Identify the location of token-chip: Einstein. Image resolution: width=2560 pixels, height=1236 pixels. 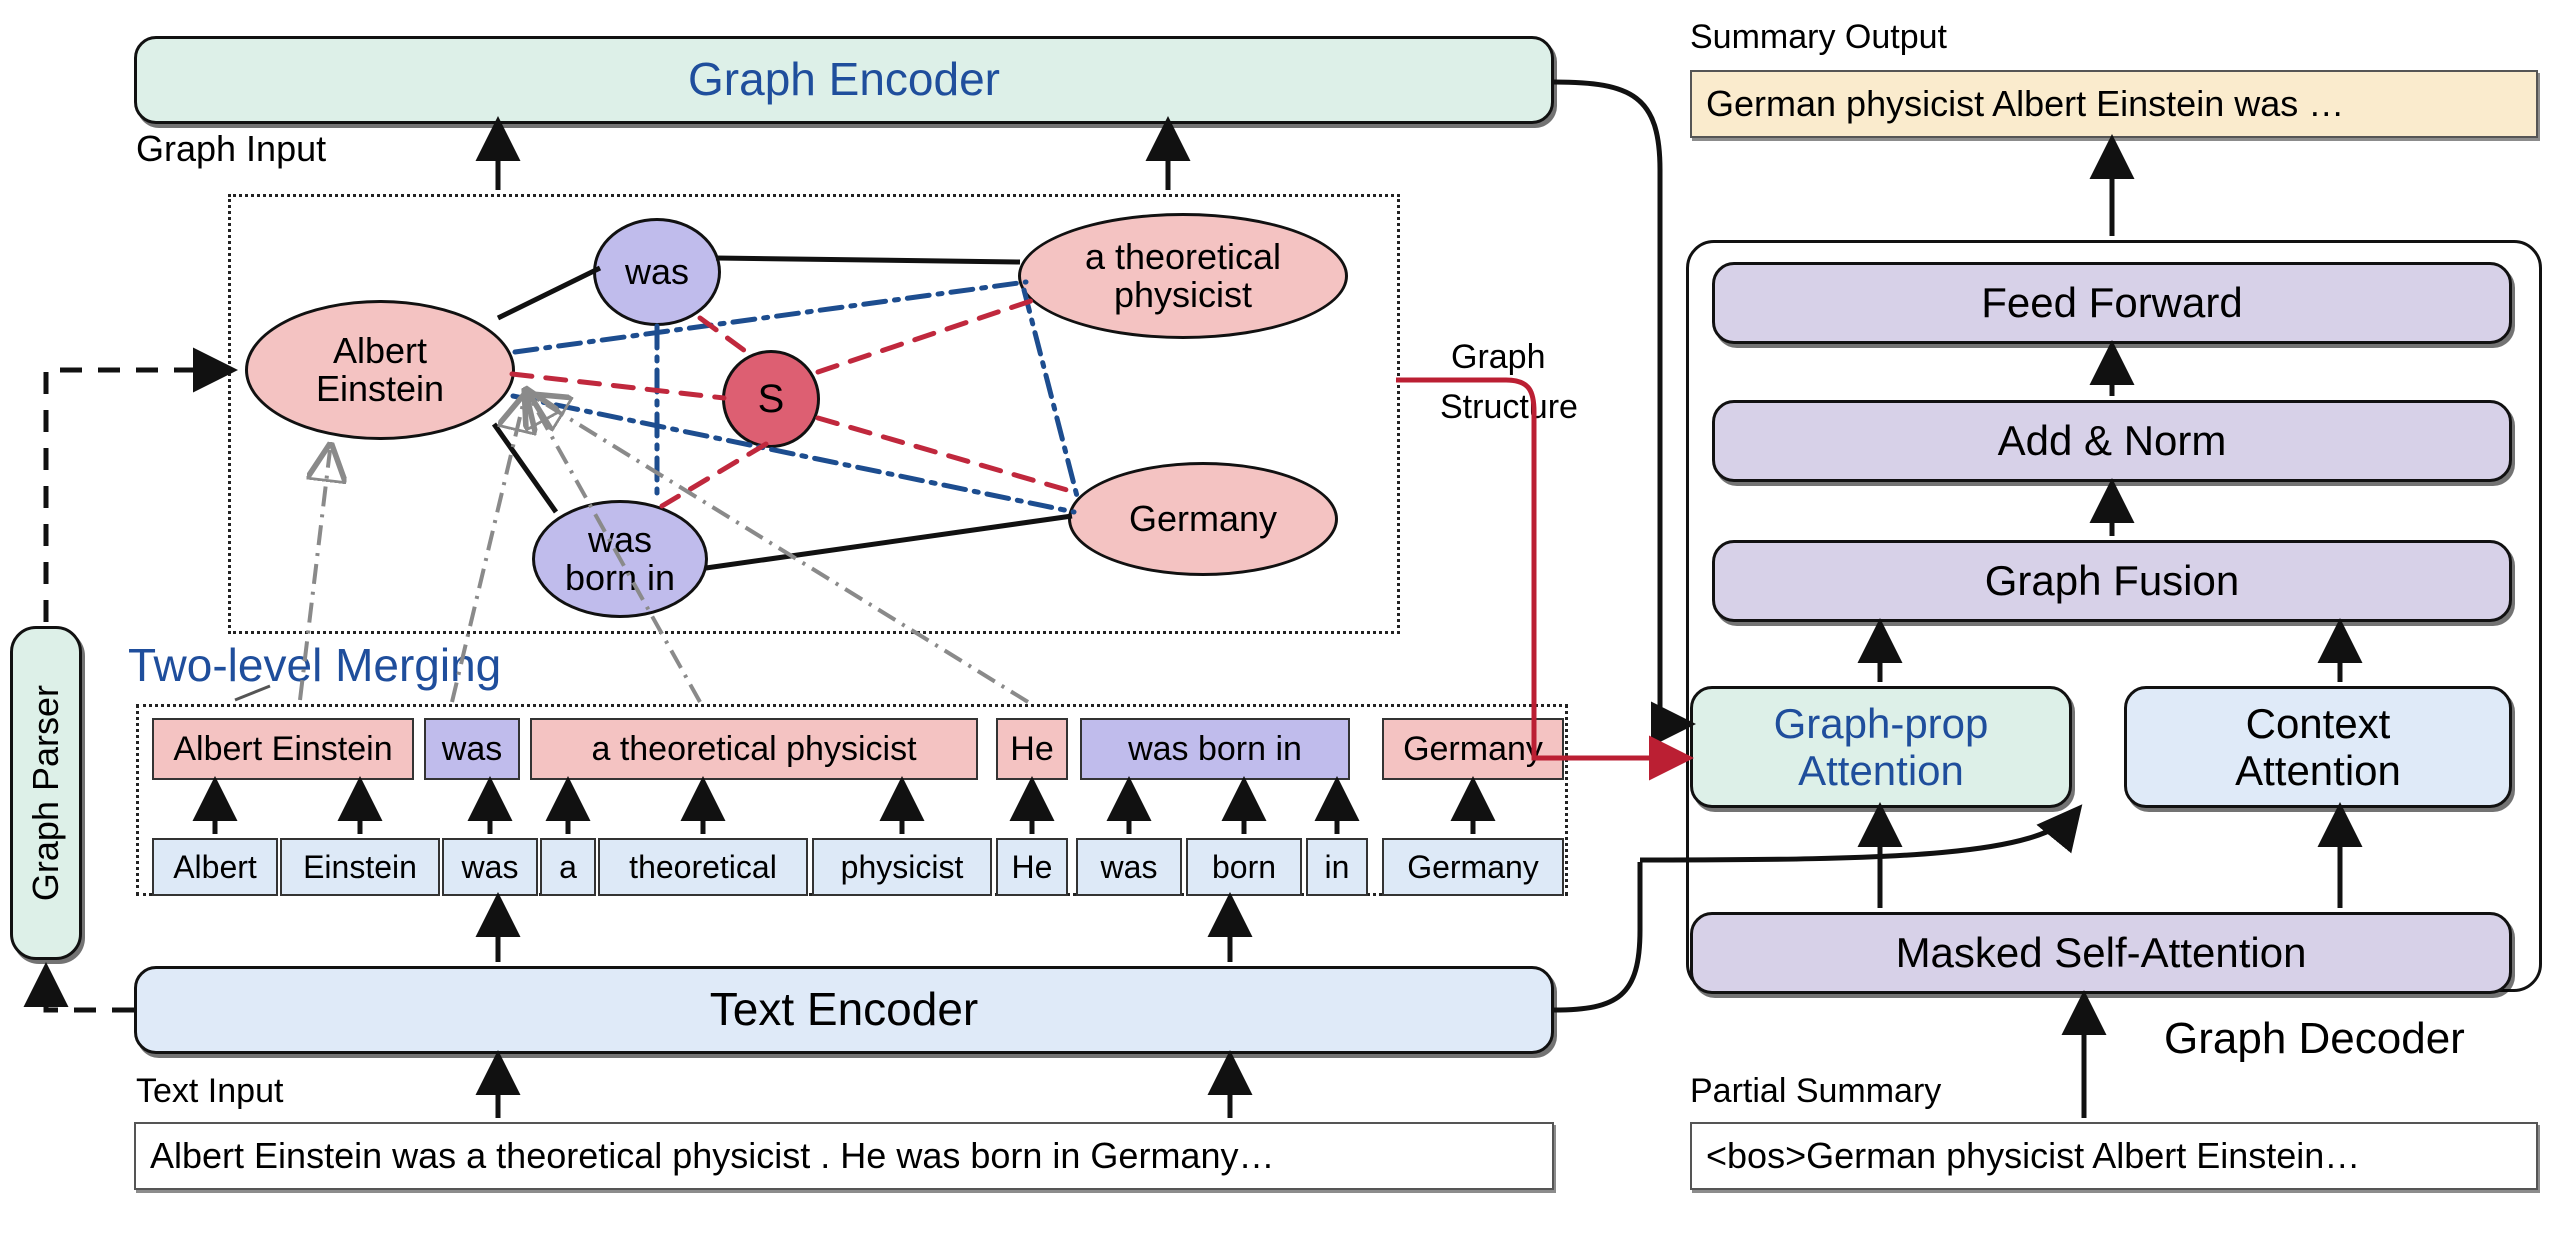
(360, 867).